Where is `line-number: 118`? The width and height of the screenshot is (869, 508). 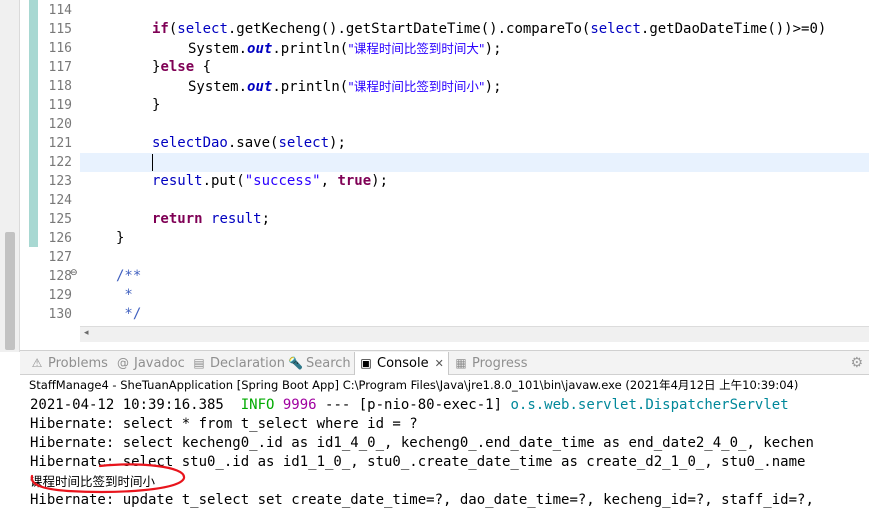 line-number: 118 is located at coordinates (60, 86).